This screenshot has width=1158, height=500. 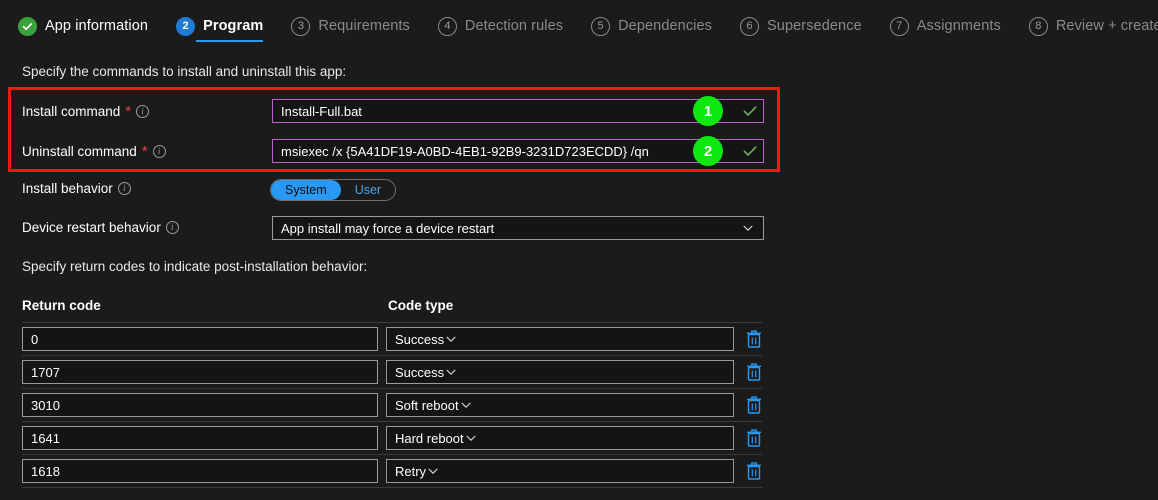 What do you see at coordinates (426, 405) in the screenshot?
I see `code-type-value: Soft reboot` at bounding box center [426, 405].